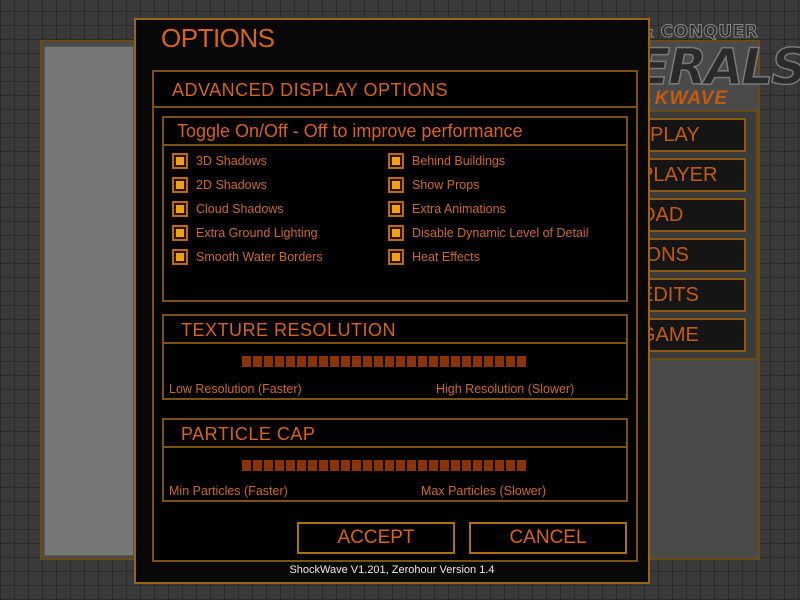 The image size is (800, 600). Describe the element at coordinates (376, 538) in the screenshot. I see `accept-button: ACCEPT` at that location.